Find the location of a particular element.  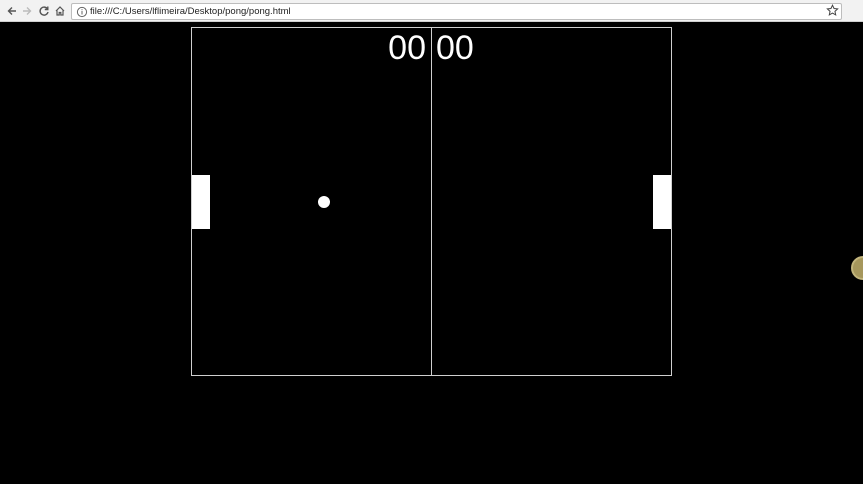

left-paddle is located at coordinates (201, 202).